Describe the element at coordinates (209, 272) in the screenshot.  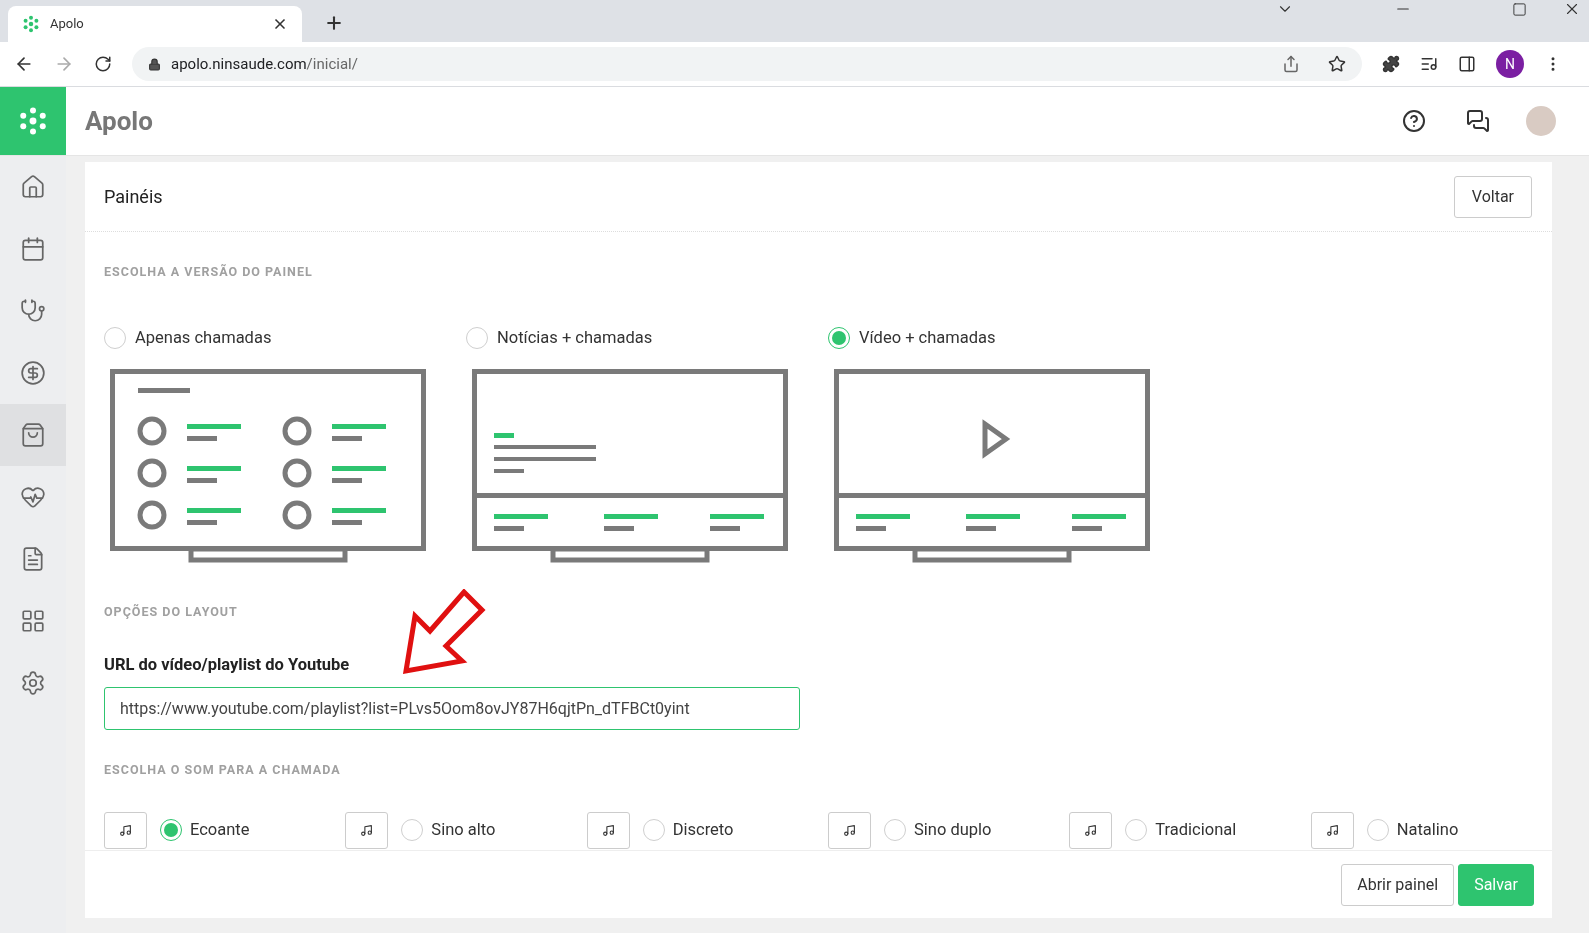
I see `section-heading: ESCOLHA A VERSÃO DO PAINEL` at that location.